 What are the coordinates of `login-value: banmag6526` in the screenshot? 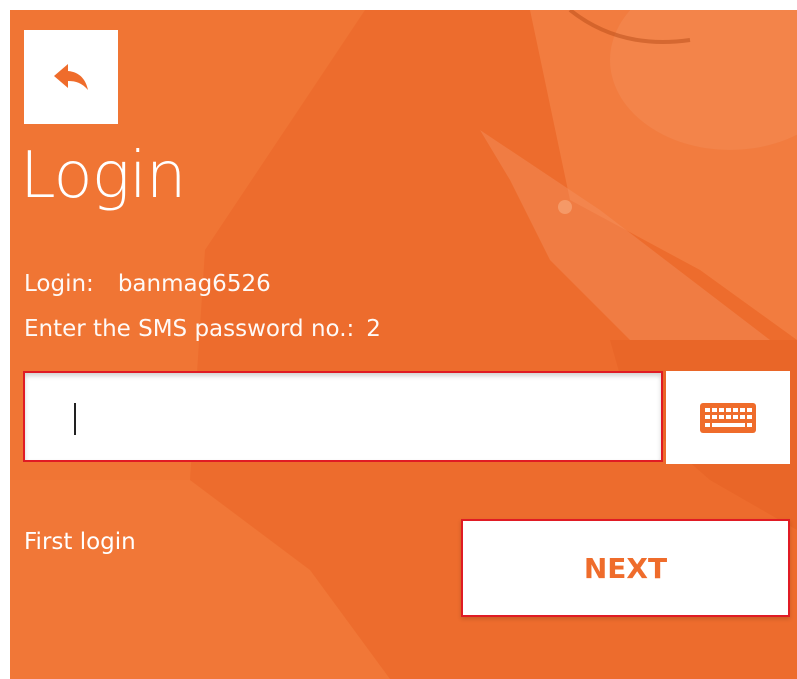 It's located at (194, 284).